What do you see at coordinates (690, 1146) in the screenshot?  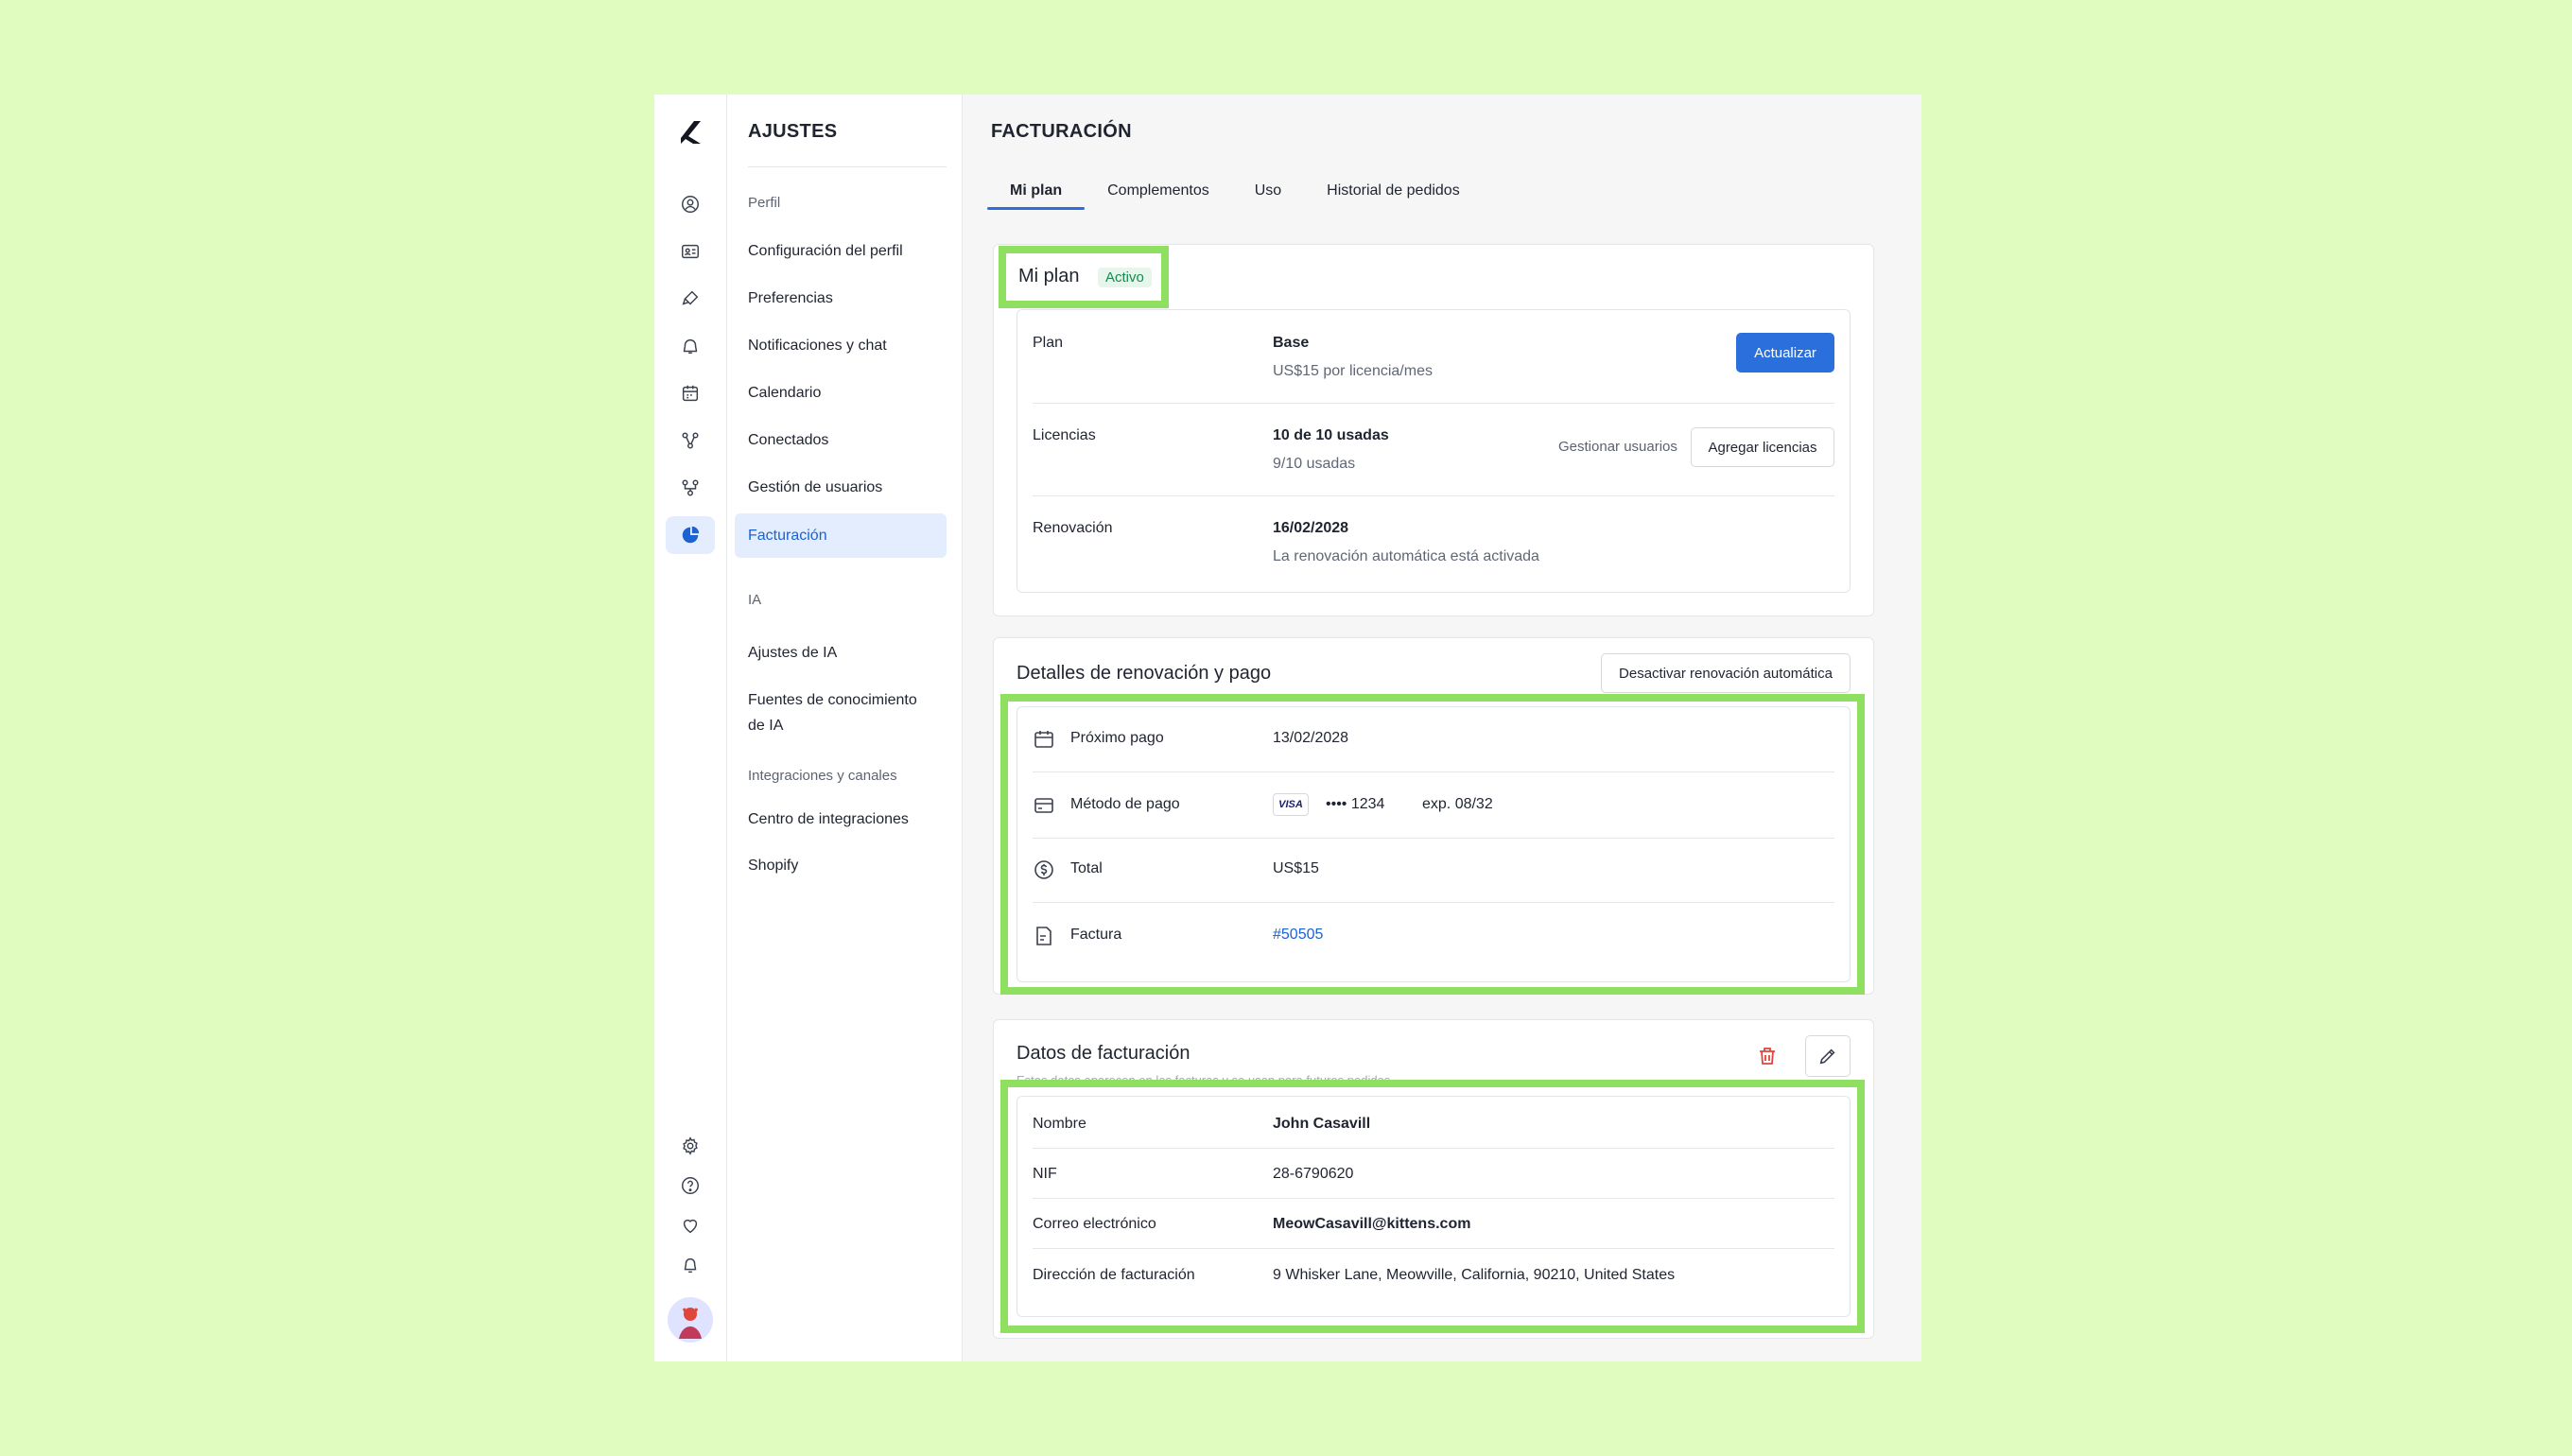 I see `settings-gear-icon` at bounding box center [690, 1146].